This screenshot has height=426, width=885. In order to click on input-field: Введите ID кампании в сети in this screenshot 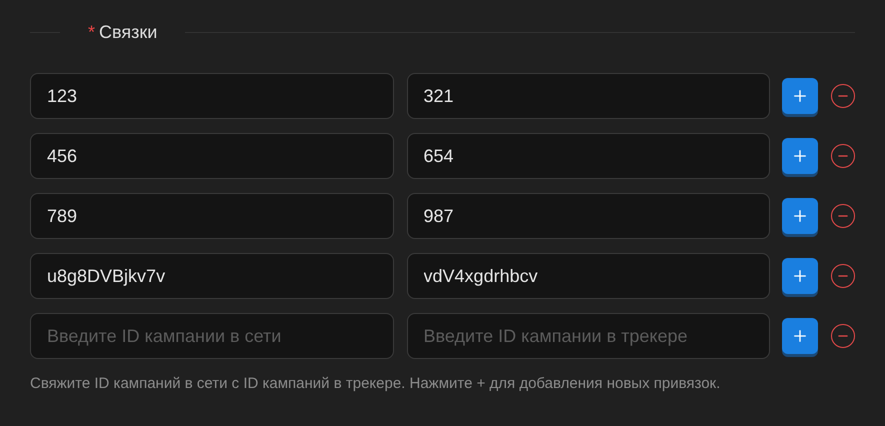, I will do `click(212, 336)`.